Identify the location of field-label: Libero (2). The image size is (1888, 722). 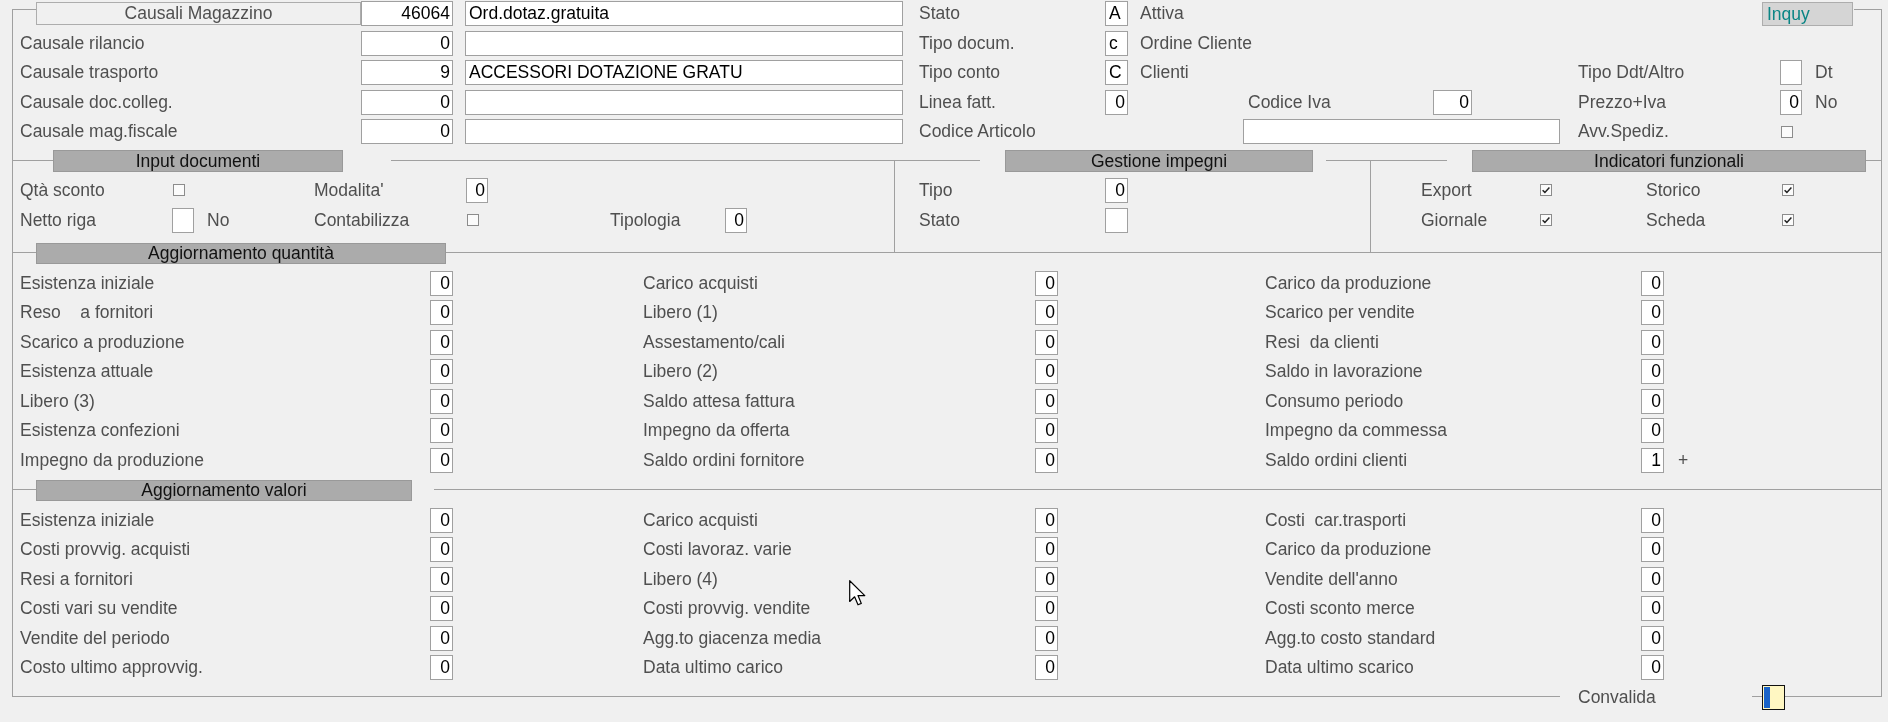
(681, 371).